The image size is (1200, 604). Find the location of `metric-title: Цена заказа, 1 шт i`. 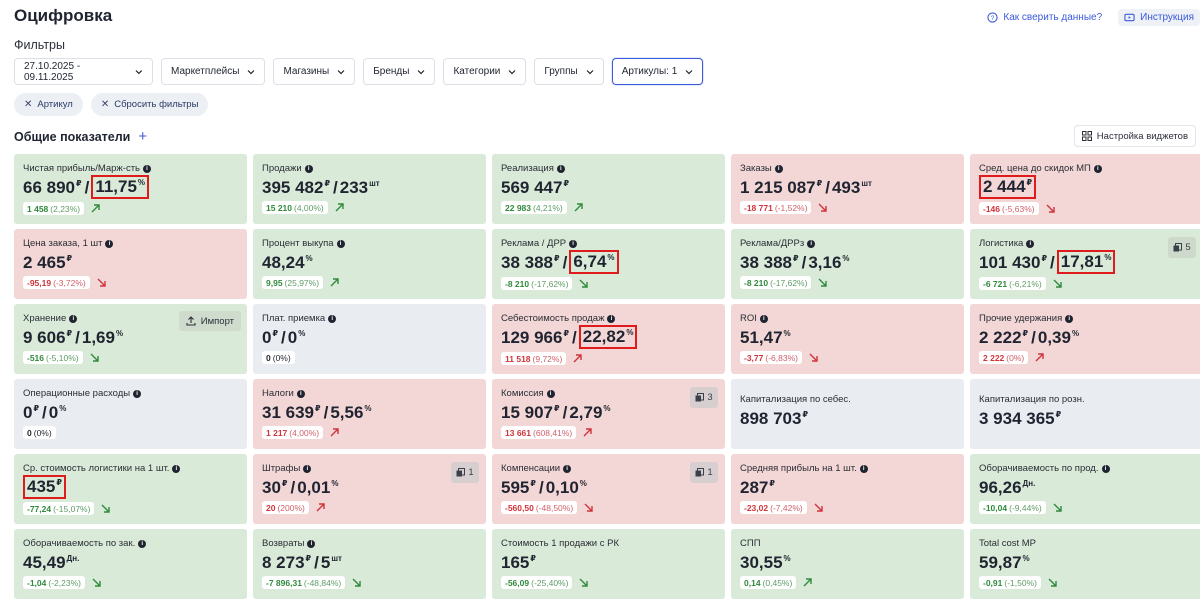

metric-title: Цена заказа, 1 шт i is located at coordinates (130, 243).